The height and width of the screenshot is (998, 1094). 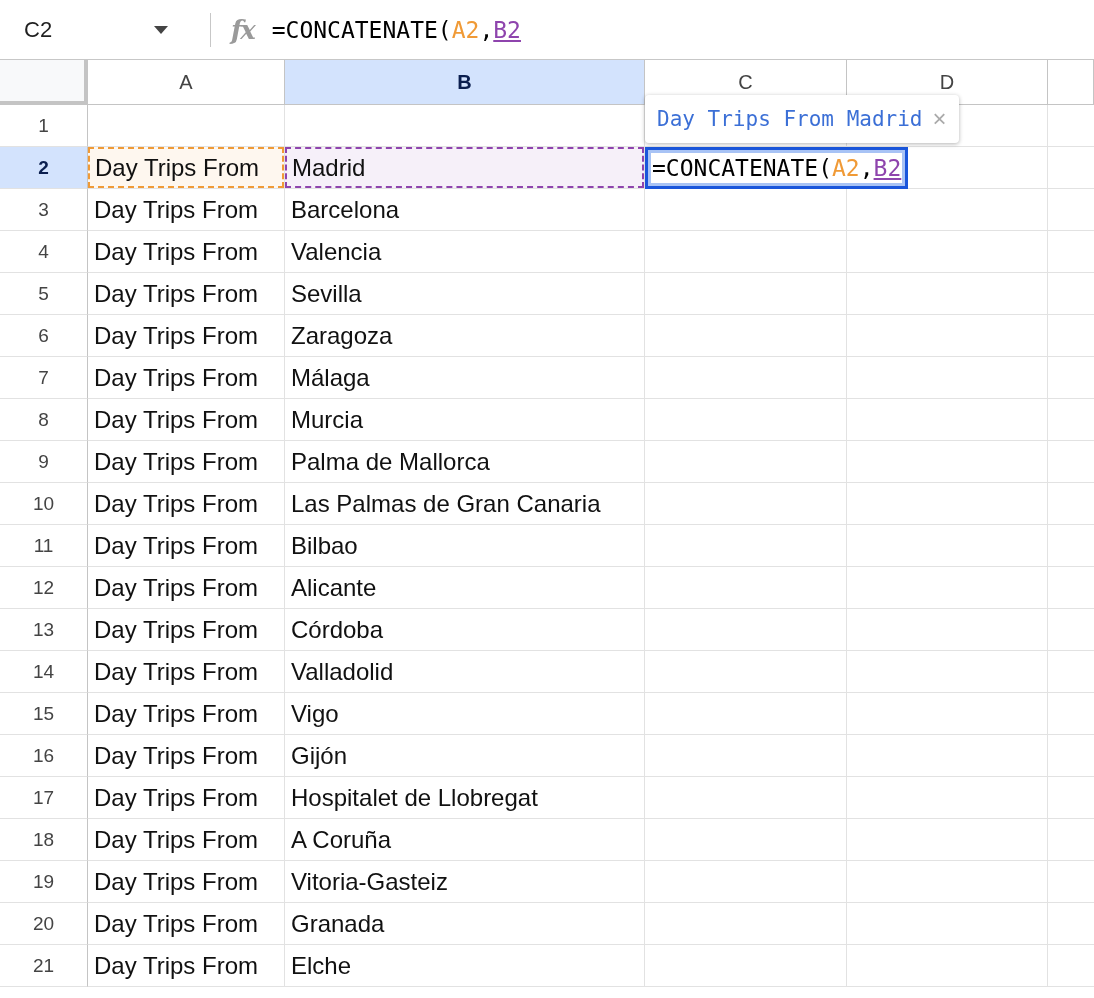 What do you see at coordinates (465, 504) in the screenshot?
I see `table-cell: Las Palmas de Gran Canaria` at bounding box center [465, 504].